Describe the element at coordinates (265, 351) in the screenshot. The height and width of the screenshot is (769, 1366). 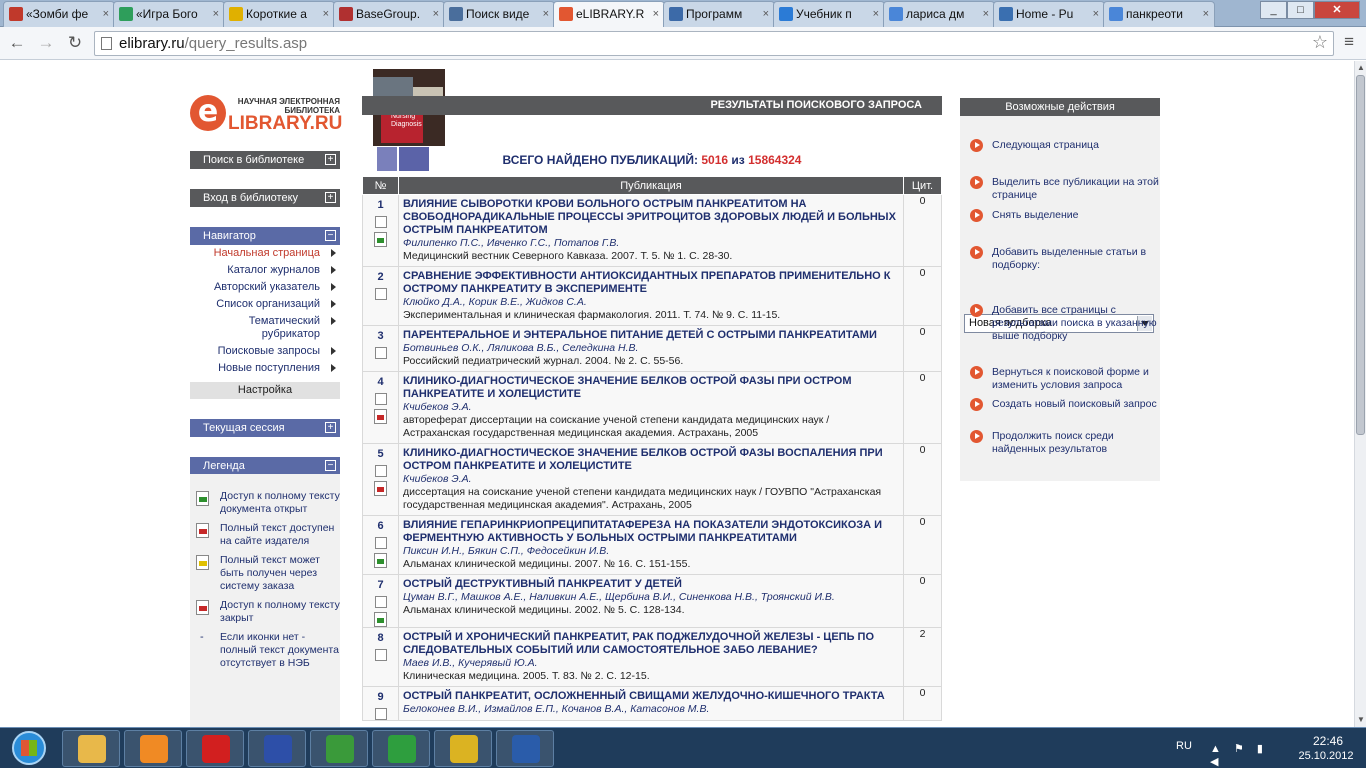
I see `navigator-item: Поисковые запросы` at that location.